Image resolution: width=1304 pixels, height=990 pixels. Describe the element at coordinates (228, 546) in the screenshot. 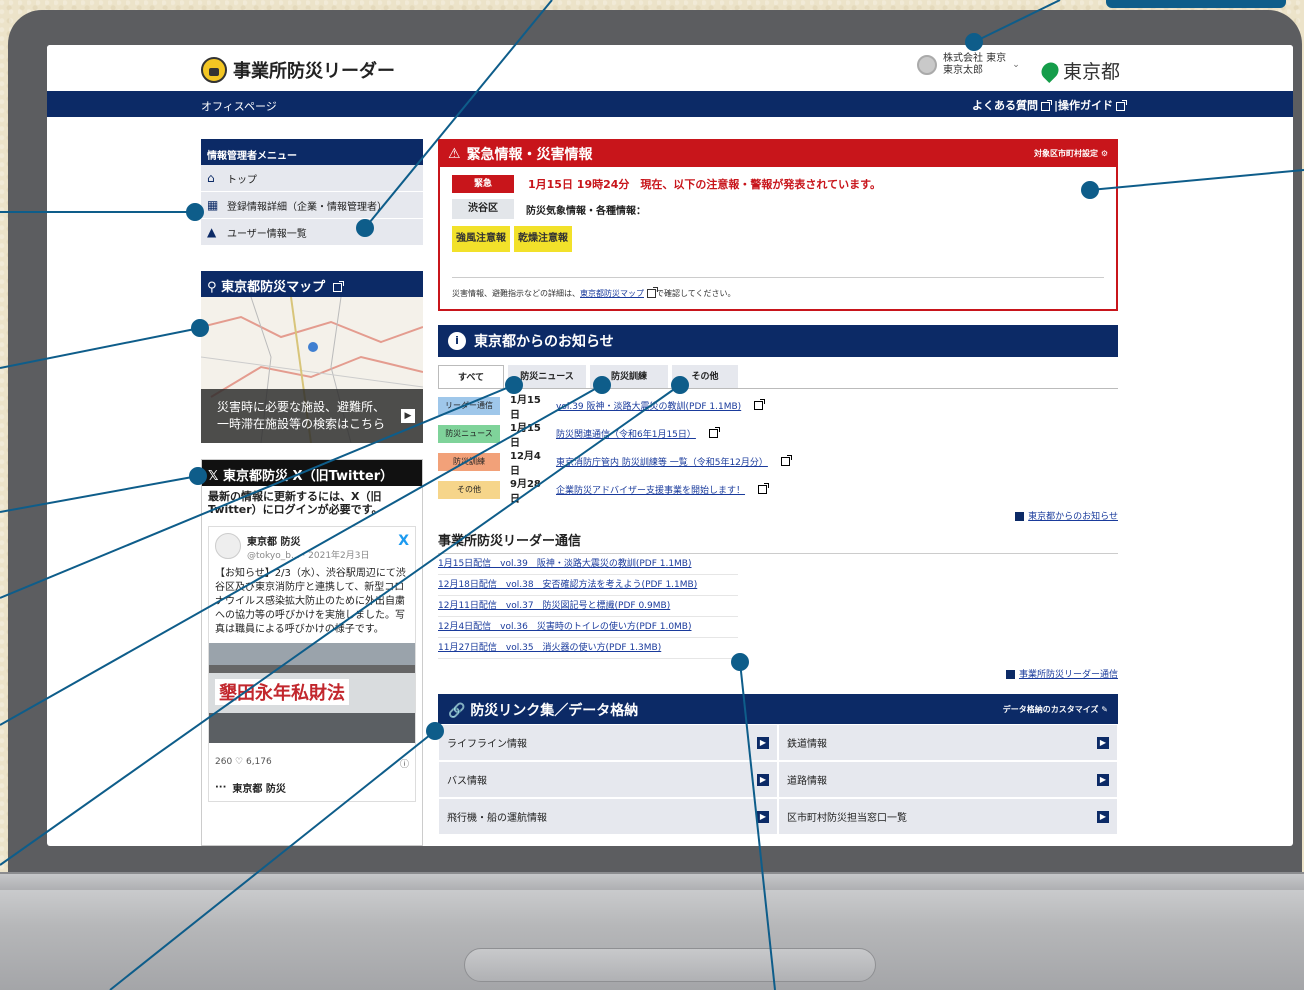

I see `avatar` at that location.